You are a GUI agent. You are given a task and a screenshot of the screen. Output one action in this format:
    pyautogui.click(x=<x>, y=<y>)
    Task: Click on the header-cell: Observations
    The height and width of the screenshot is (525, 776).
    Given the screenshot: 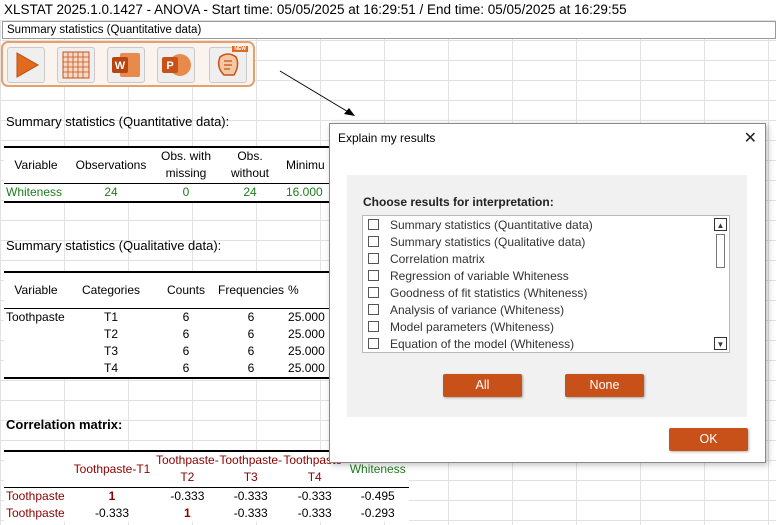 What is the action you would take?
    pyautogui.click(x=111, y=165)
    